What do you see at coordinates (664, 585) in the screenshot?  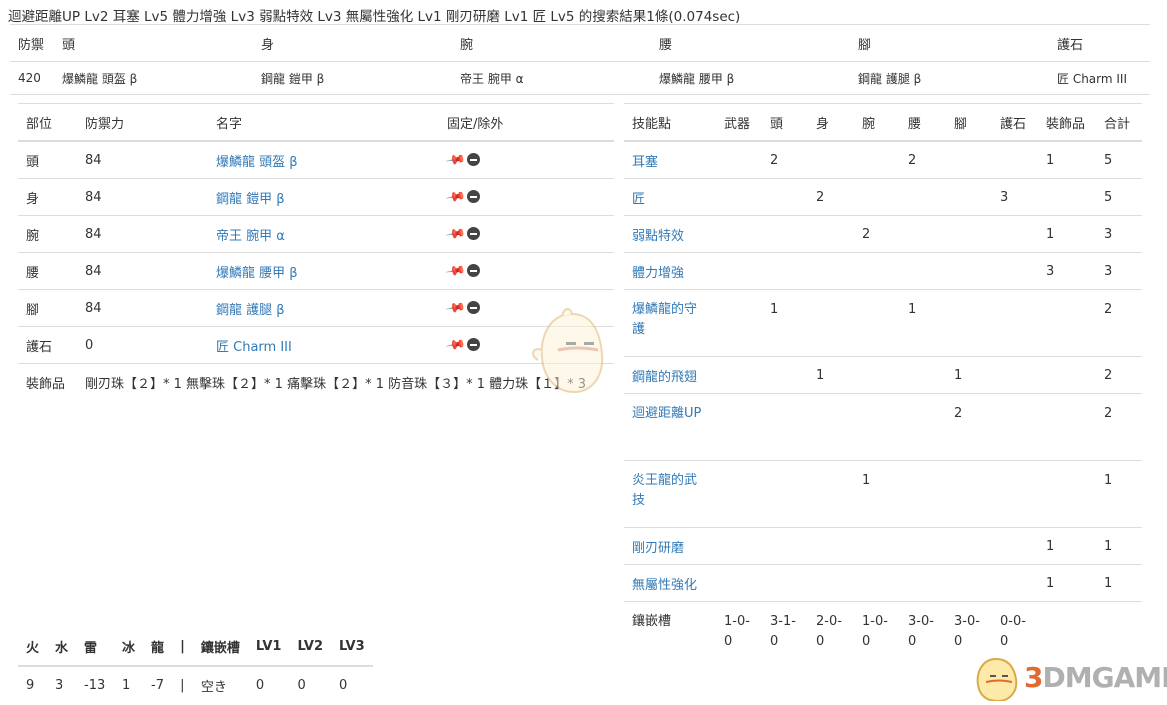 I see `skill-name-link: 無屬性強化` at bounding box center [664, 585].